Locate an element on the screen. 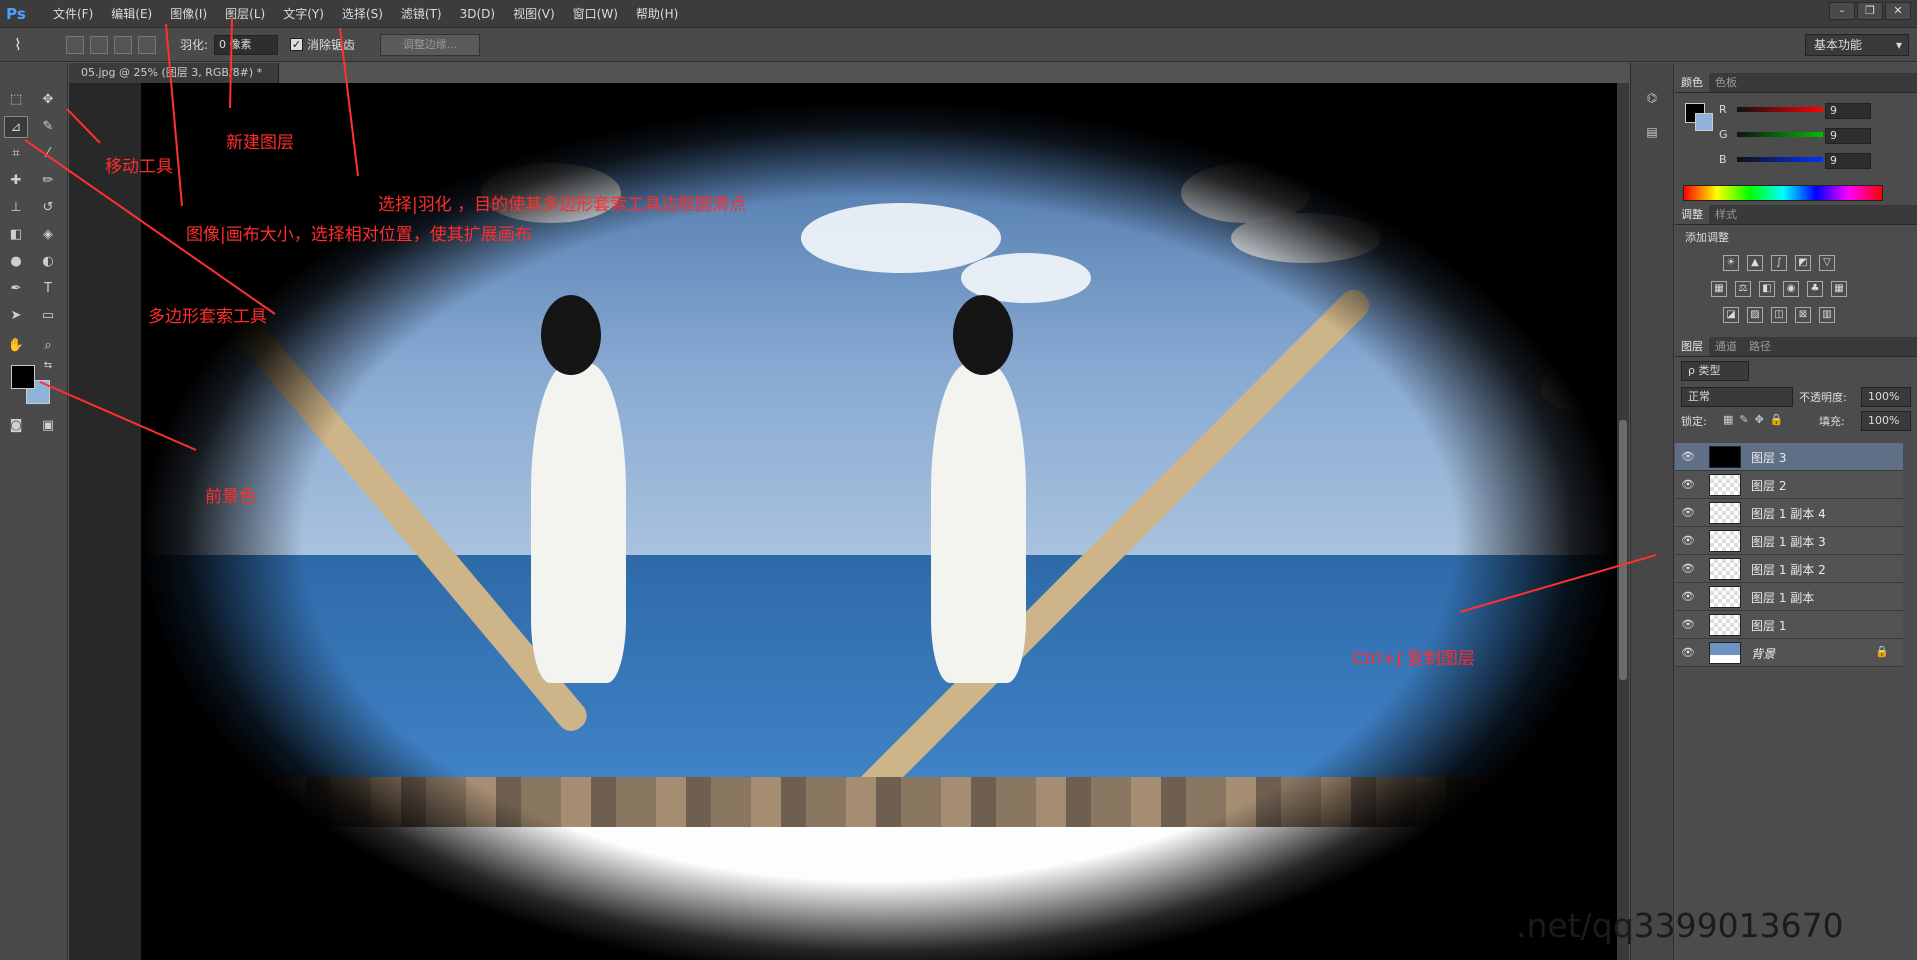 The image size is (1917, 960). menu-filter: 滤镜(T) is located at coordinates (421, 14).